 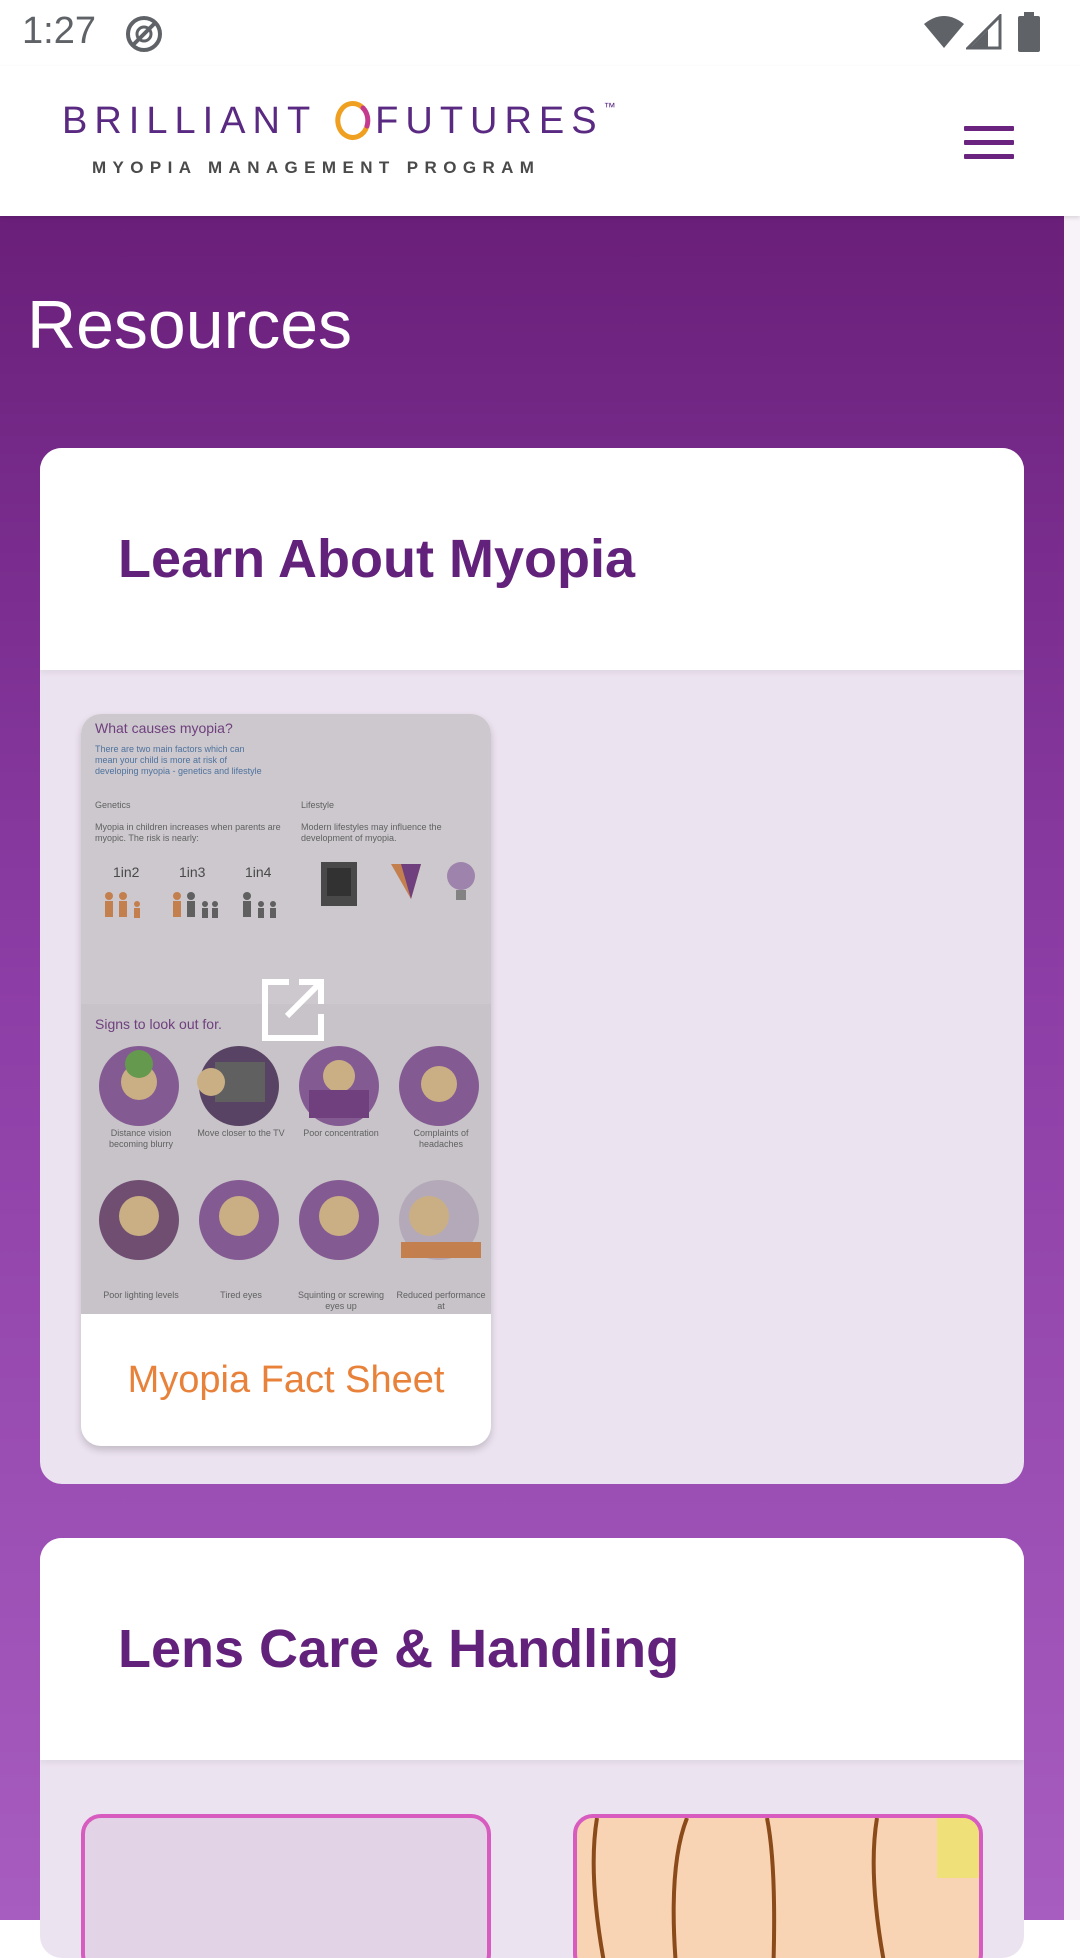 What do you see at coordinates (377, 559) in the screenshot?
I see `section-title: Learn About Myopia` at bounding box center [377, 559].